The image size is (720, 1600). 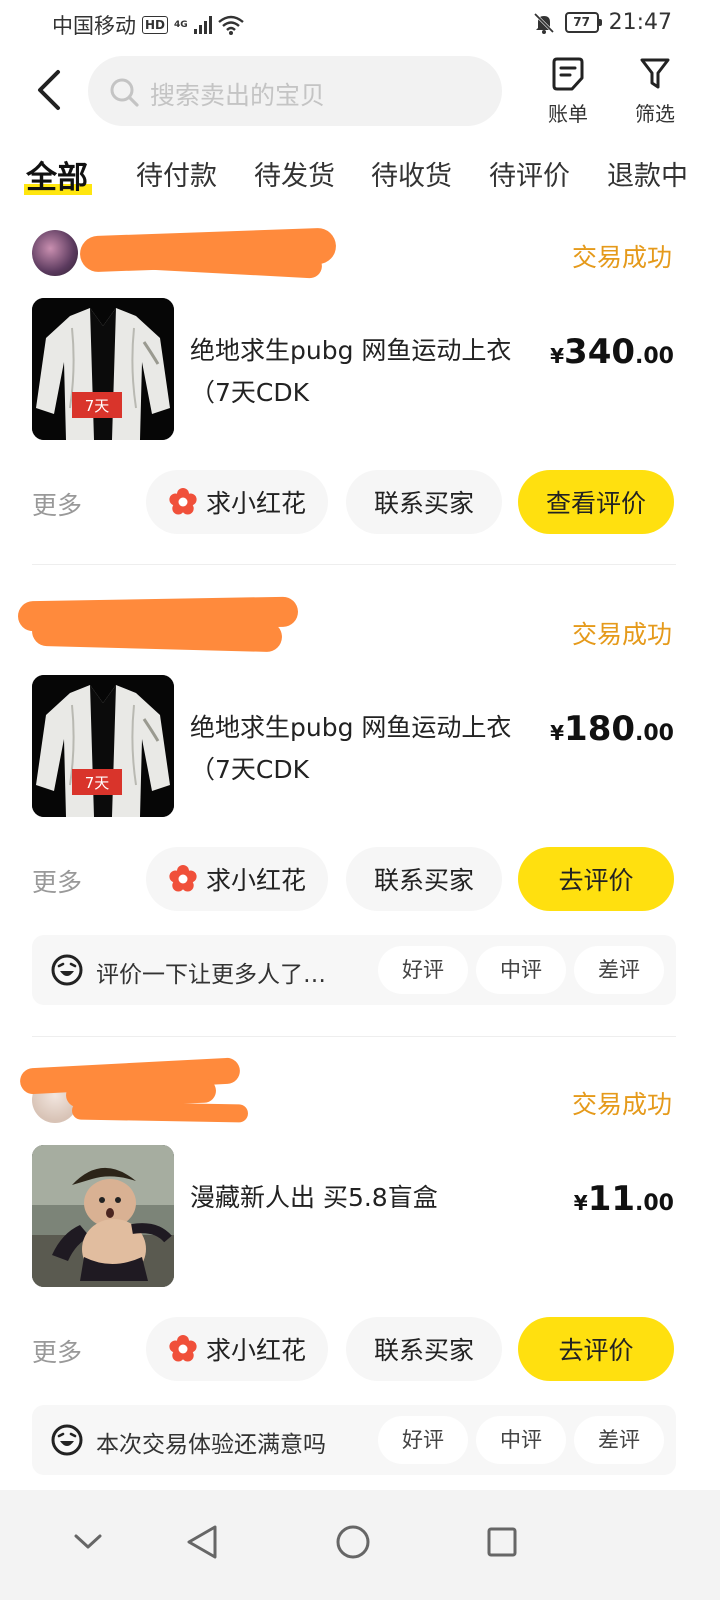 I want to click on carrier-name: 中国移动, so click(x=94, y=26).